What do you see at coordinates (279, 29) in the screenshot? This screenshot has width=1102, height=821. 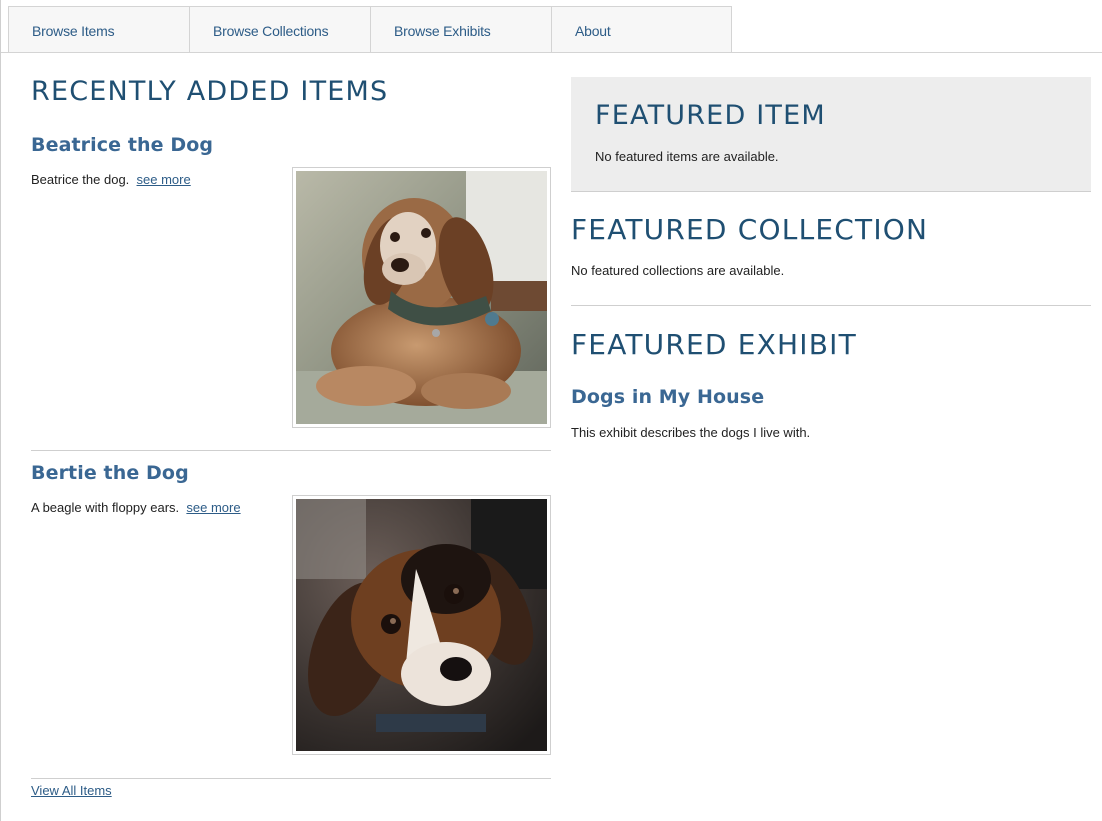 I see `nav-browse-collections: Browse Collections` at bounding box center [279, 29].